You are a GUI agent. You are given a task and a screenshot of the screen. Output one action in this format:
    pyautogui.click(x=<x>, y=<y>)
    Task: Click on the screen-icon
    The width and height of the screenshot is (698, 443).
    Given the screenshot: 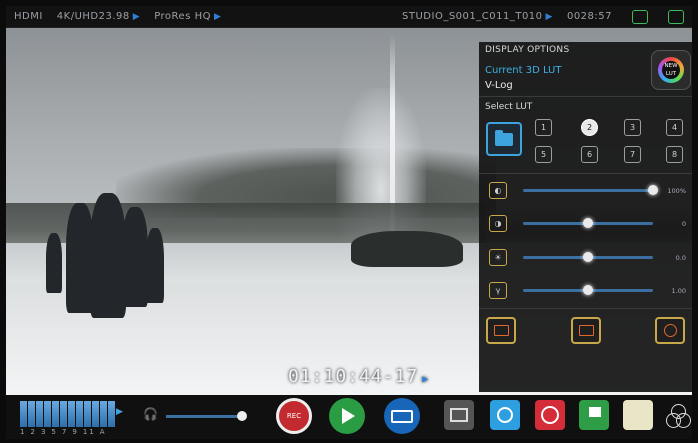 What is the action you would take?
    pyautogui.click(x=586, y=330)
    